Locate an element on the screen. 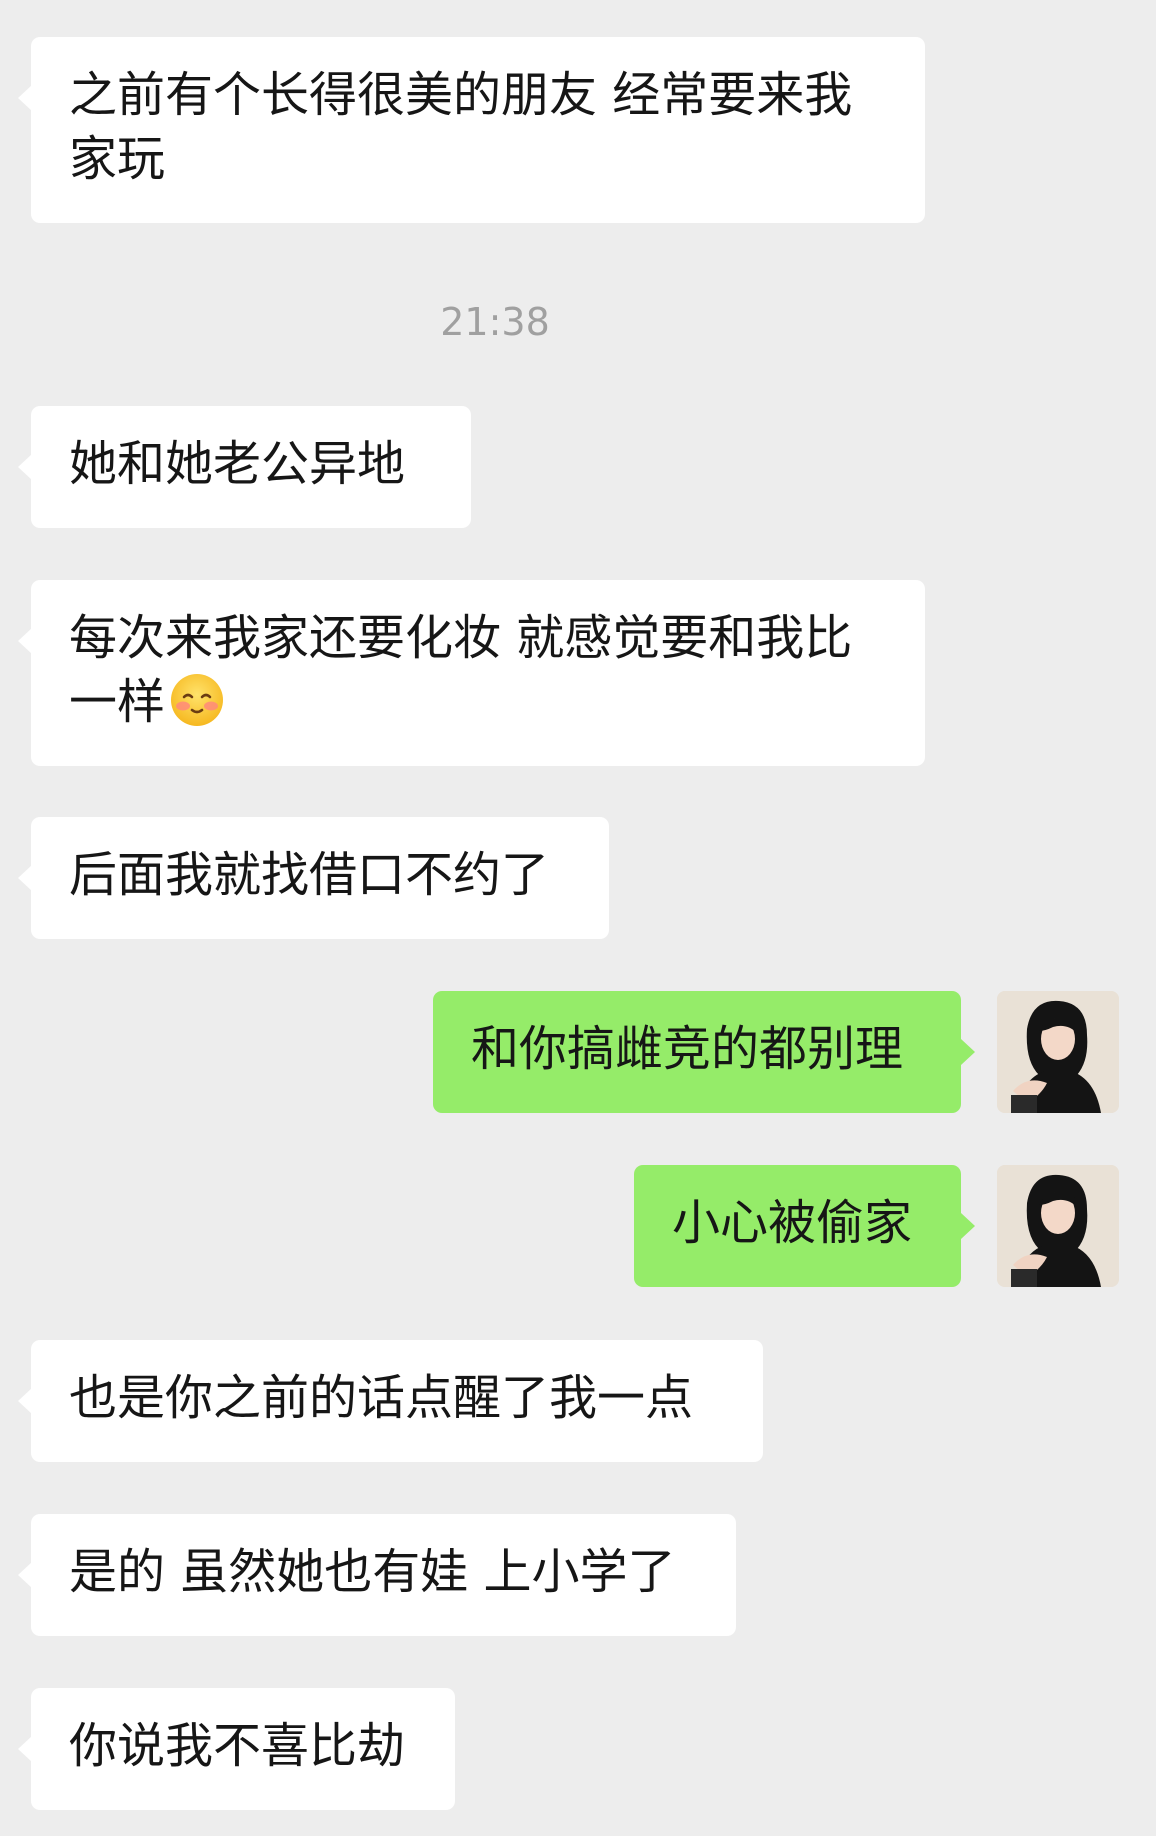 The height and width of the screenshot is (1836, 1156). message-text: 是的 虽然她也有娃 上小学了 is located at coordinates (372, 1572).